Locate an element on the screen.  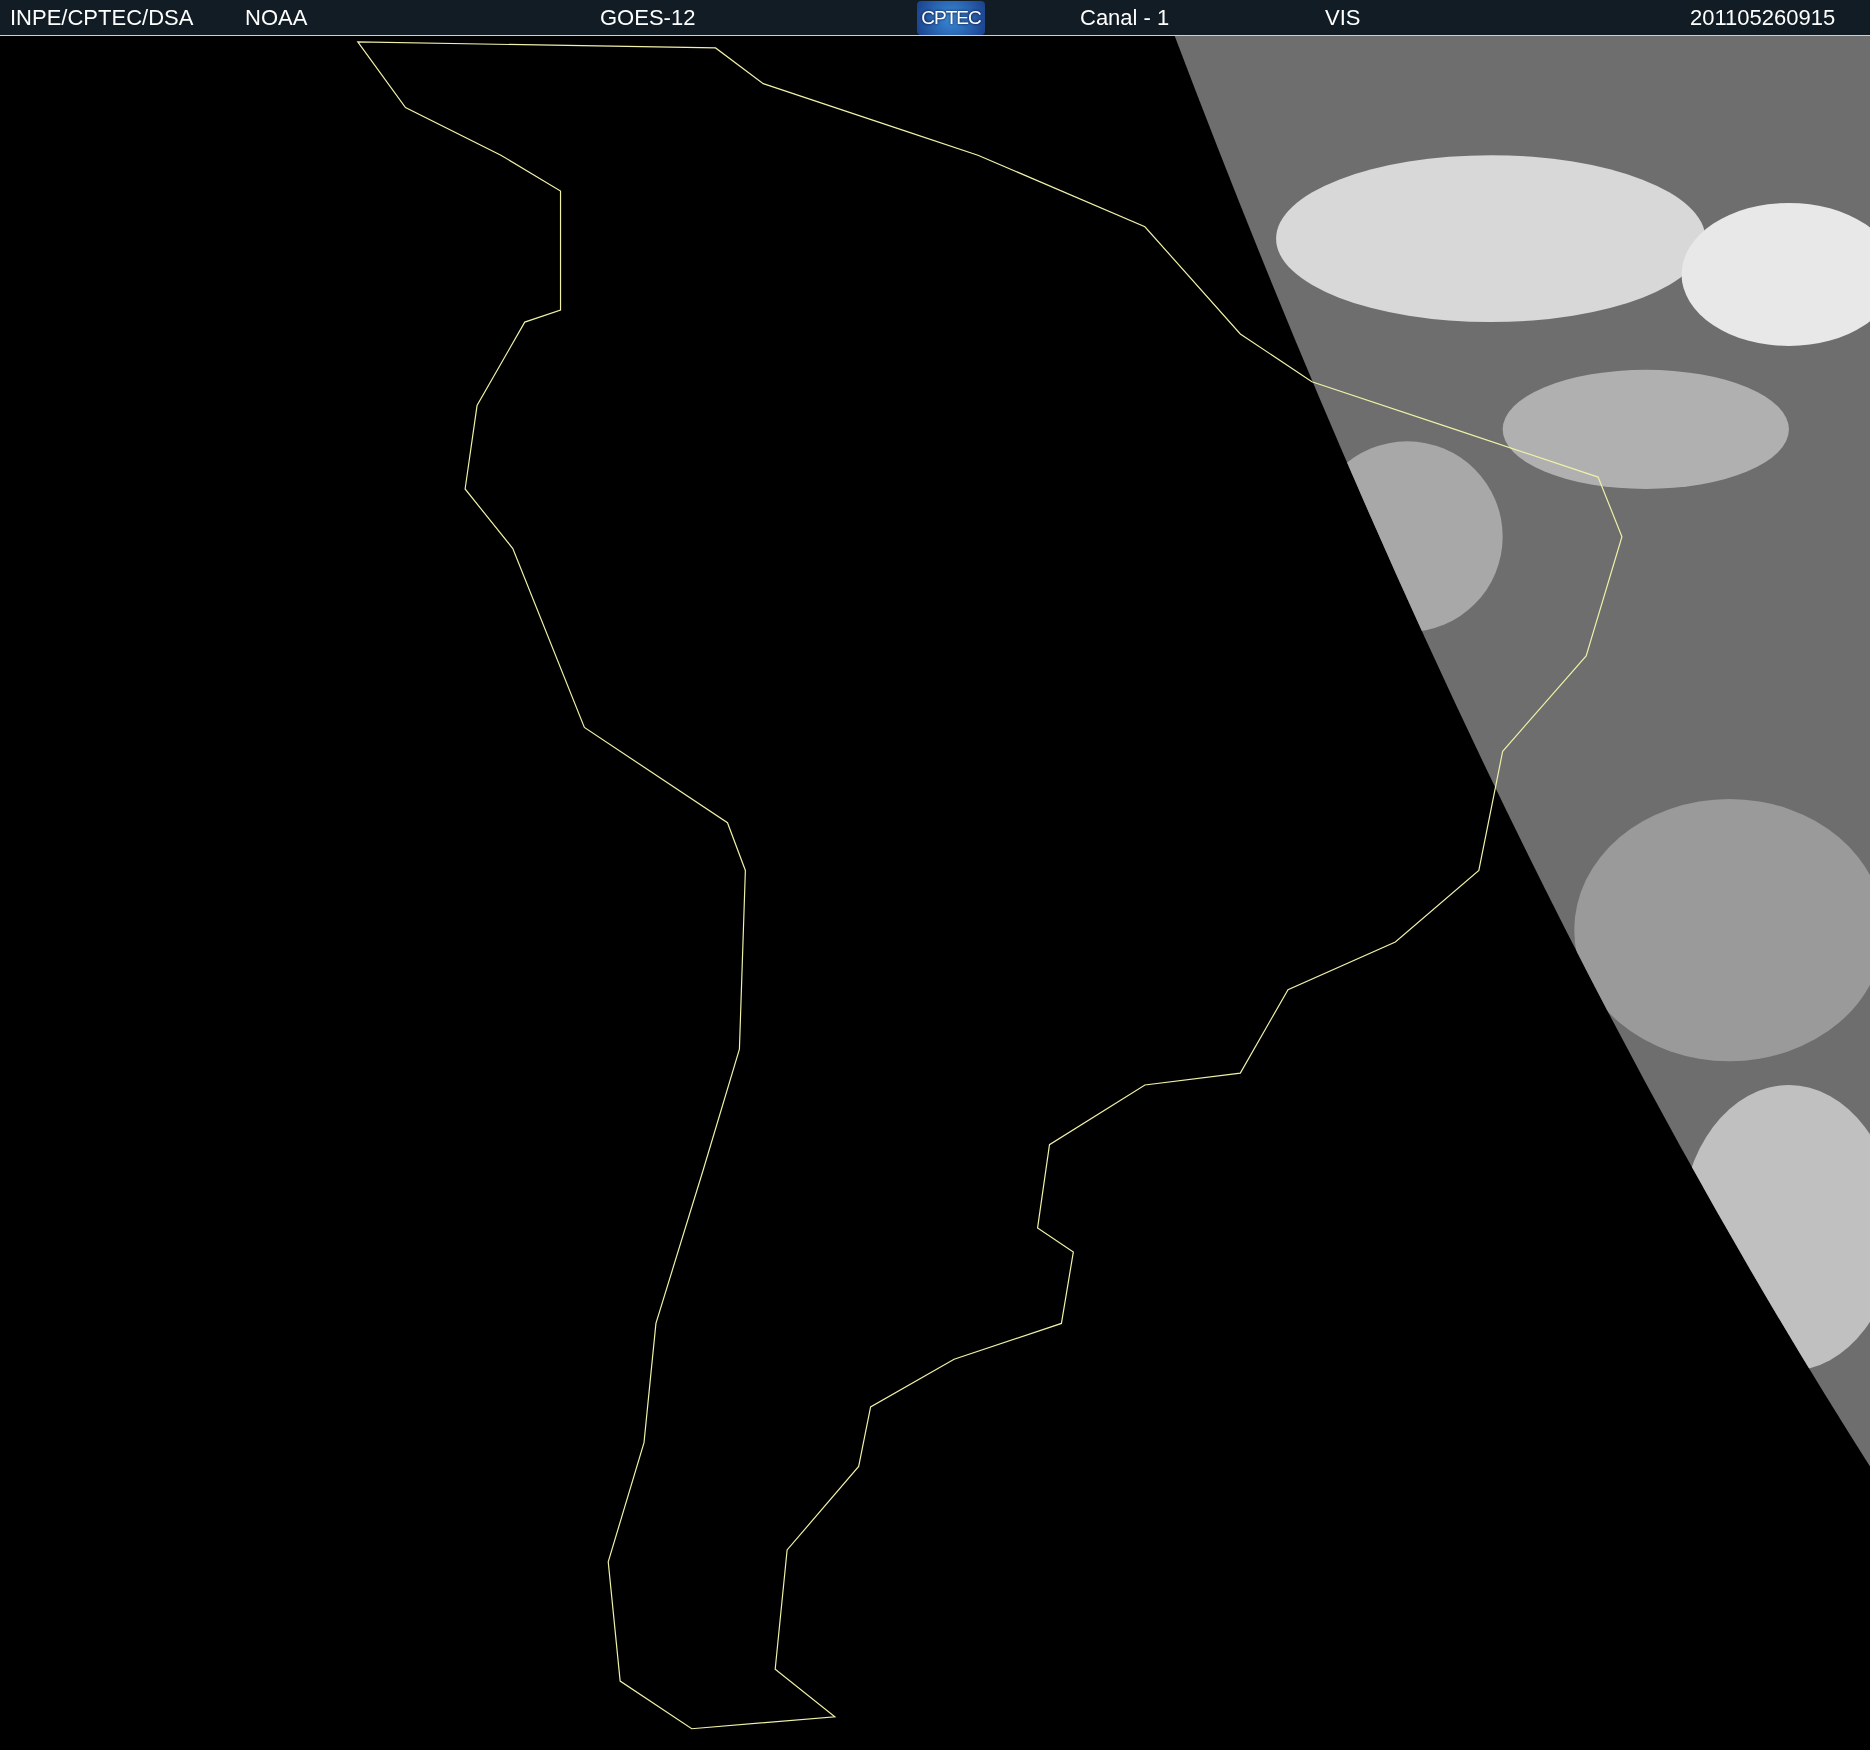
channel-label: Canal - 1 is located at coordinates (1125, 18).